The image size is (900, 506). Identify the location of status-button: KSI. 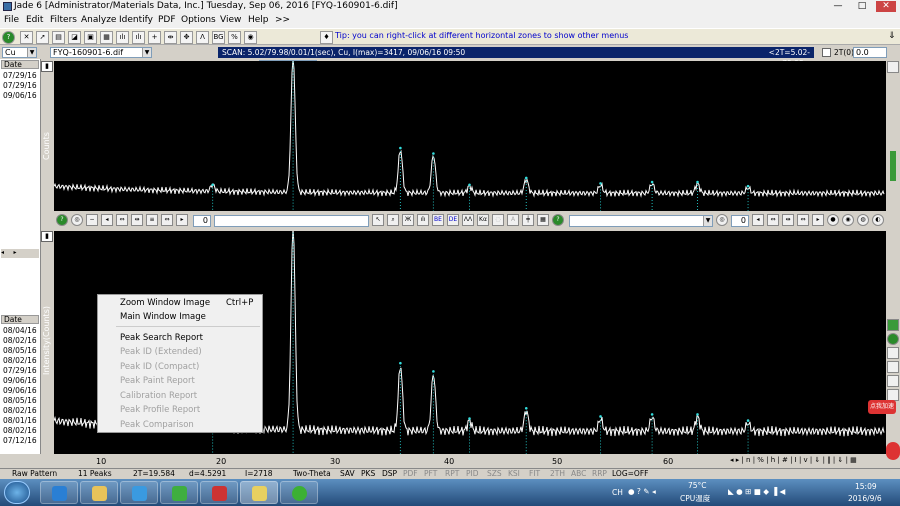
(514, 474).